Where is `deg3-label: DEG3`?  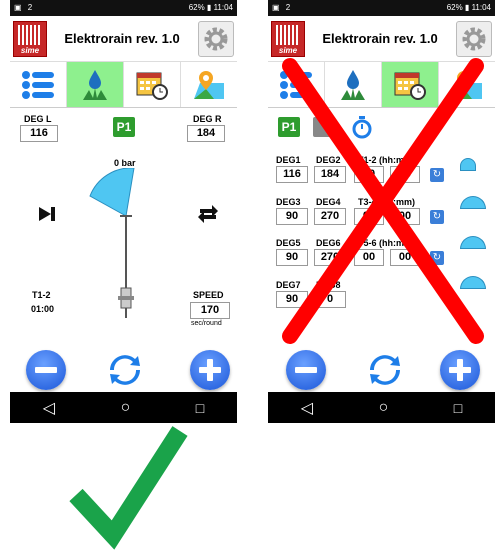 deg3-label: DEG3 is located at coordinates (288, 202).